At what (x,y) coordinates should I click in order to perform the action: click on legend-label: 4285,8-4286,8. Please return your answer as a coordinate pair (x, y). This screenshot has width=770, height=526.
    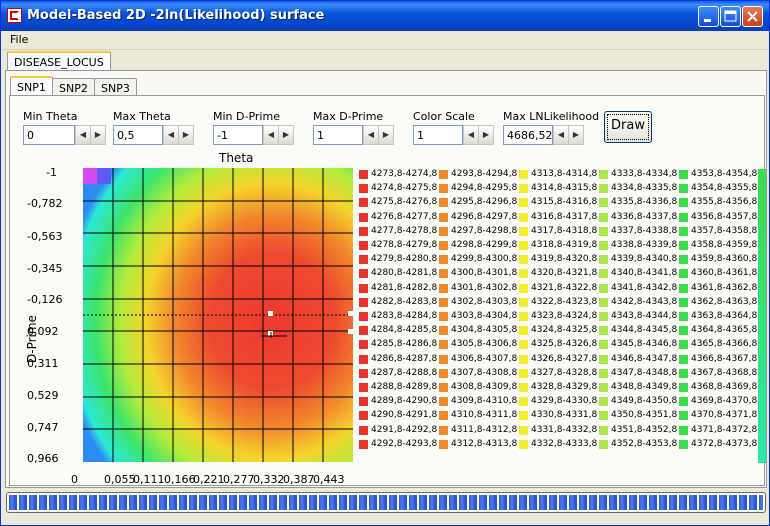
    Looking at the image, I should click on (404, 344).